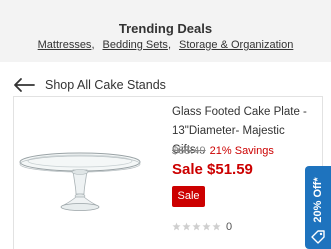 The image size is (331, 249). Describe the element at coordinates (135, 45) in the screenshot. I see `trending-link-bedding-sets: Bedding Sets` at that location.